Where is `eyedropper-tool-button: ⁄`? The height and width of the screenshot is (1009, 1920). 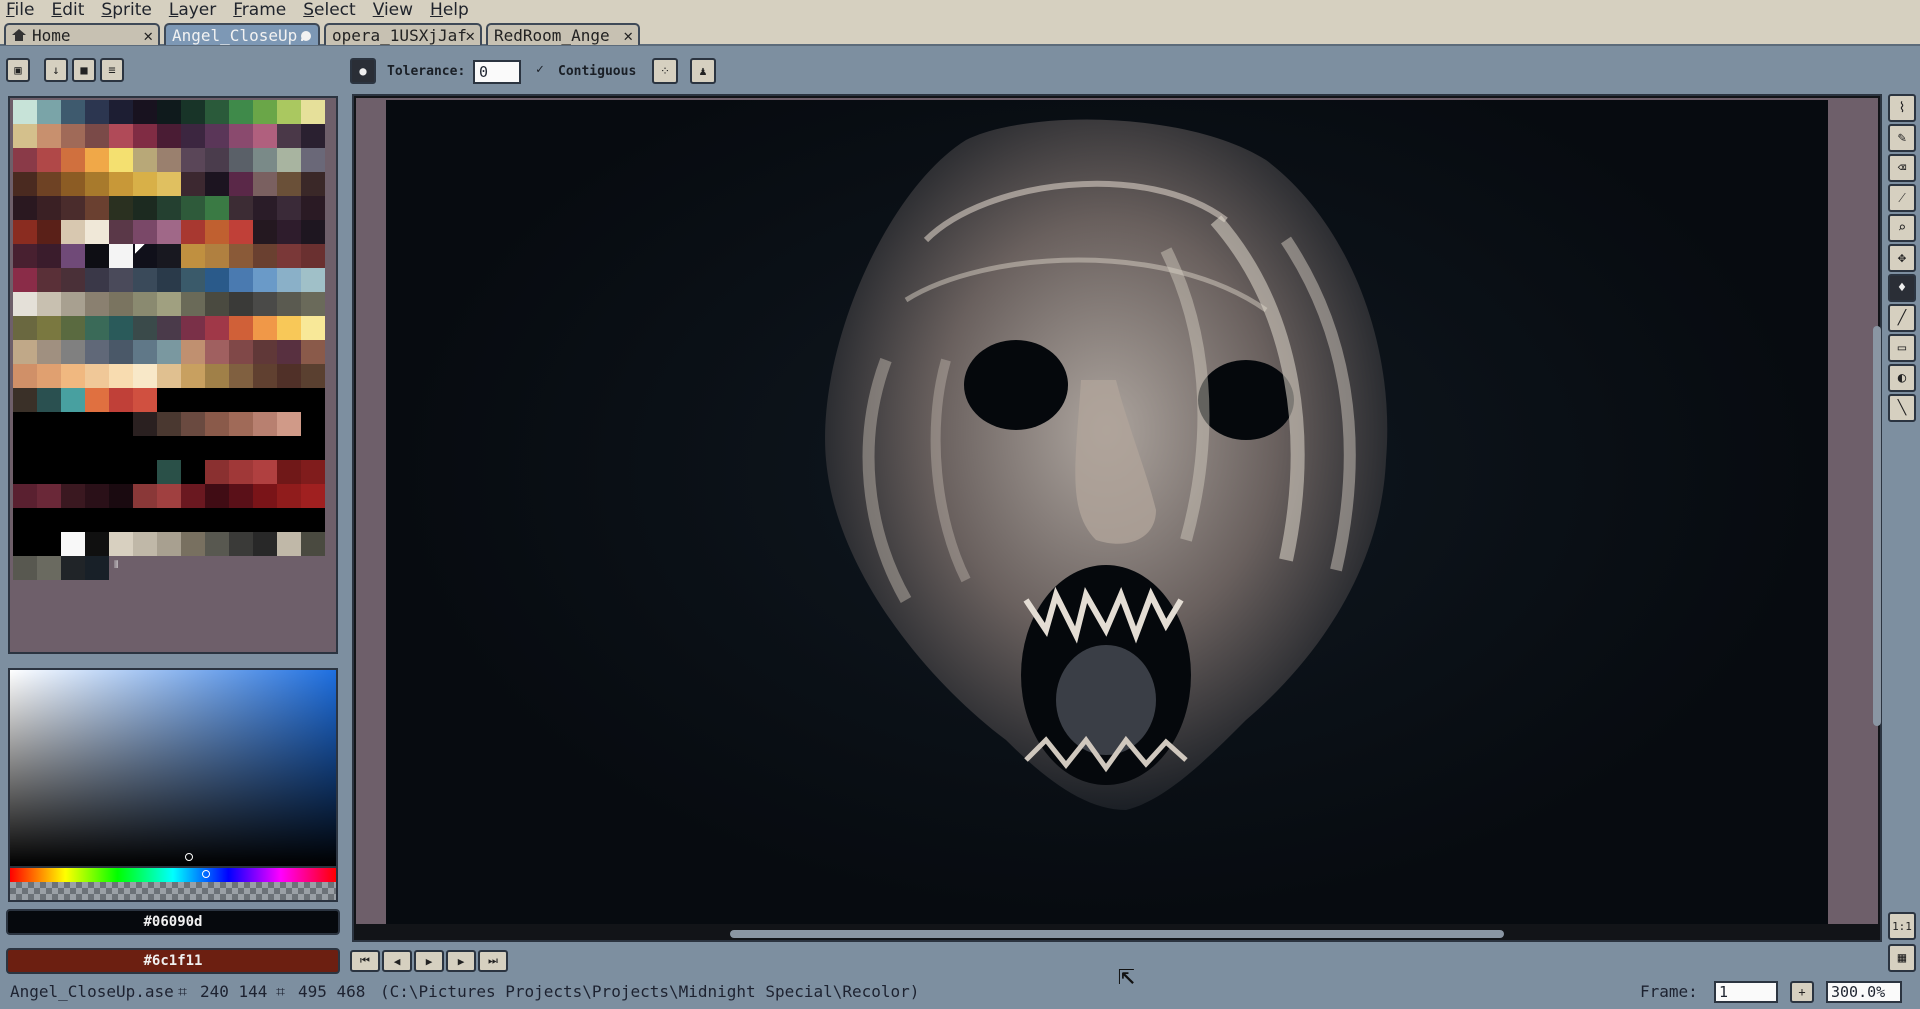 eyedropper-tool-button: ⁄ is located at coordinates (1902, 198).